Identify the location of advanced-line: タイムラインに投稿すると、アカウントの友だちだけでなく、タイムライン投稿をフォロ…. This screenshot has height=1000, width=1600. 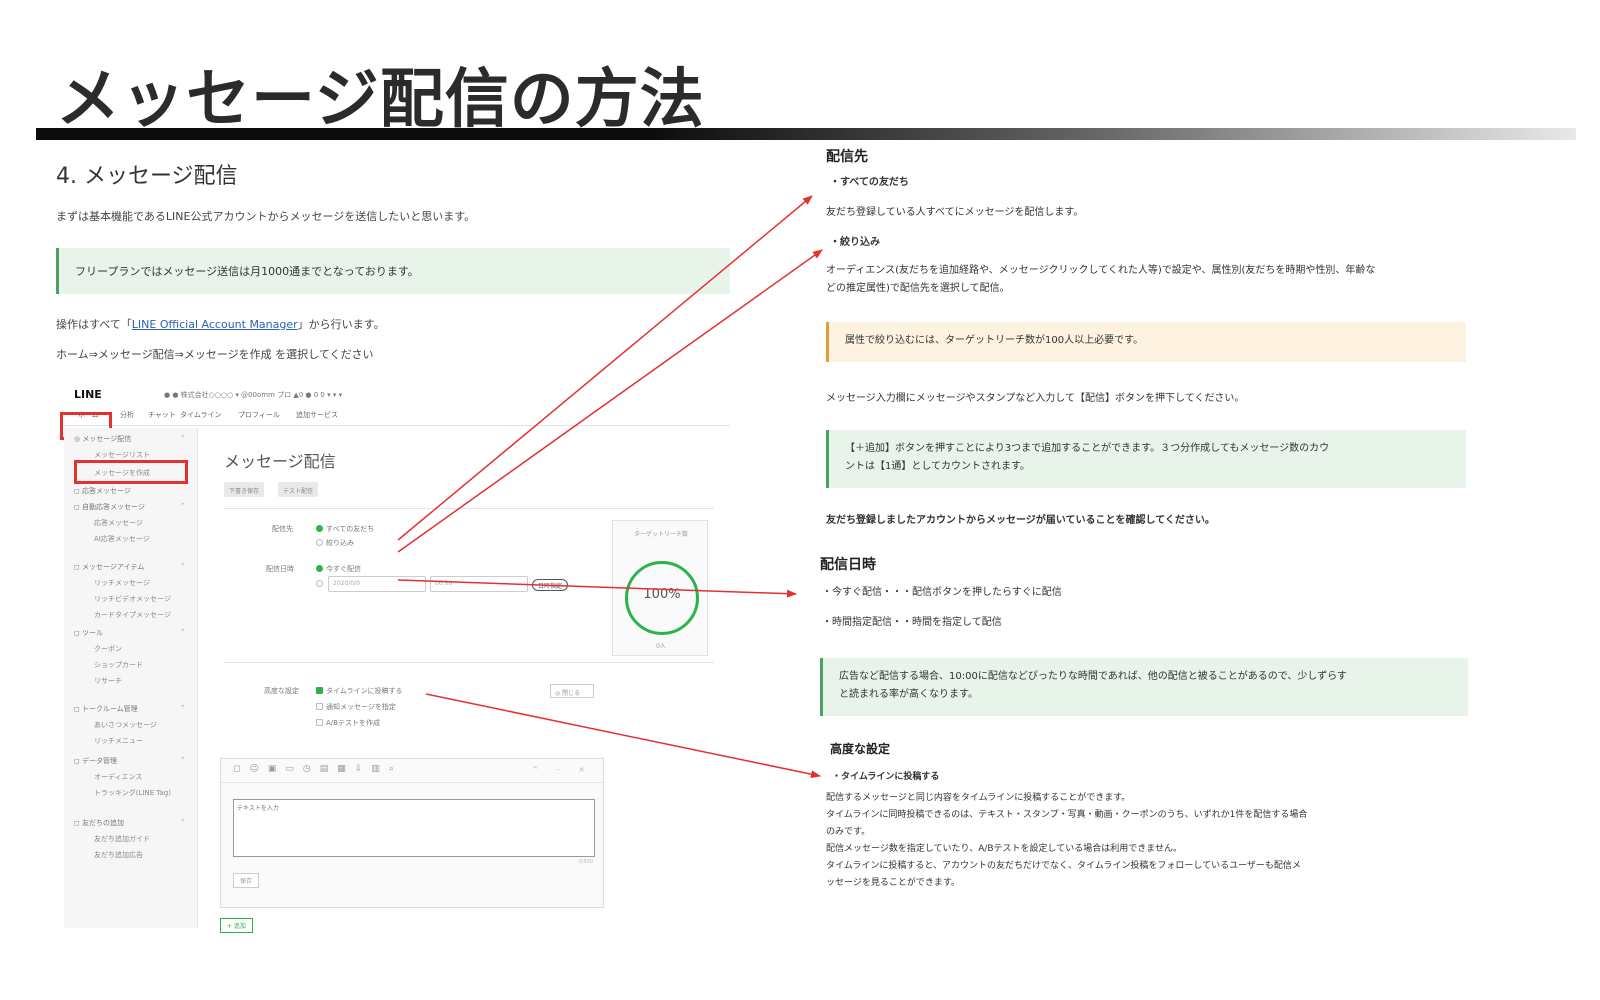
(1063, 866).